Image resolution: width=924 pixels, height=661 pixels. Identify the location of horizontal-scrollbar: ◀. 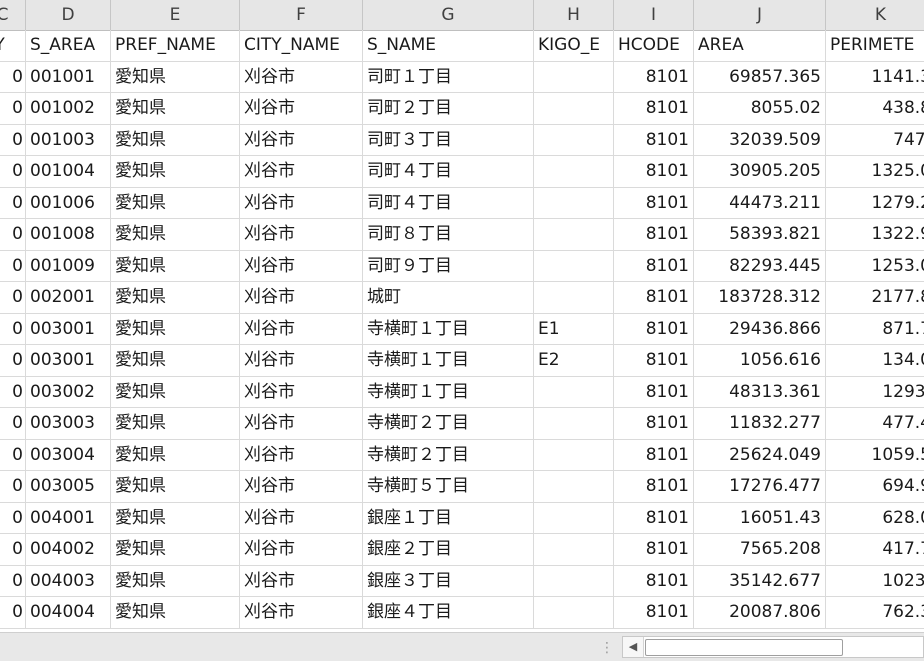
(773, 647).